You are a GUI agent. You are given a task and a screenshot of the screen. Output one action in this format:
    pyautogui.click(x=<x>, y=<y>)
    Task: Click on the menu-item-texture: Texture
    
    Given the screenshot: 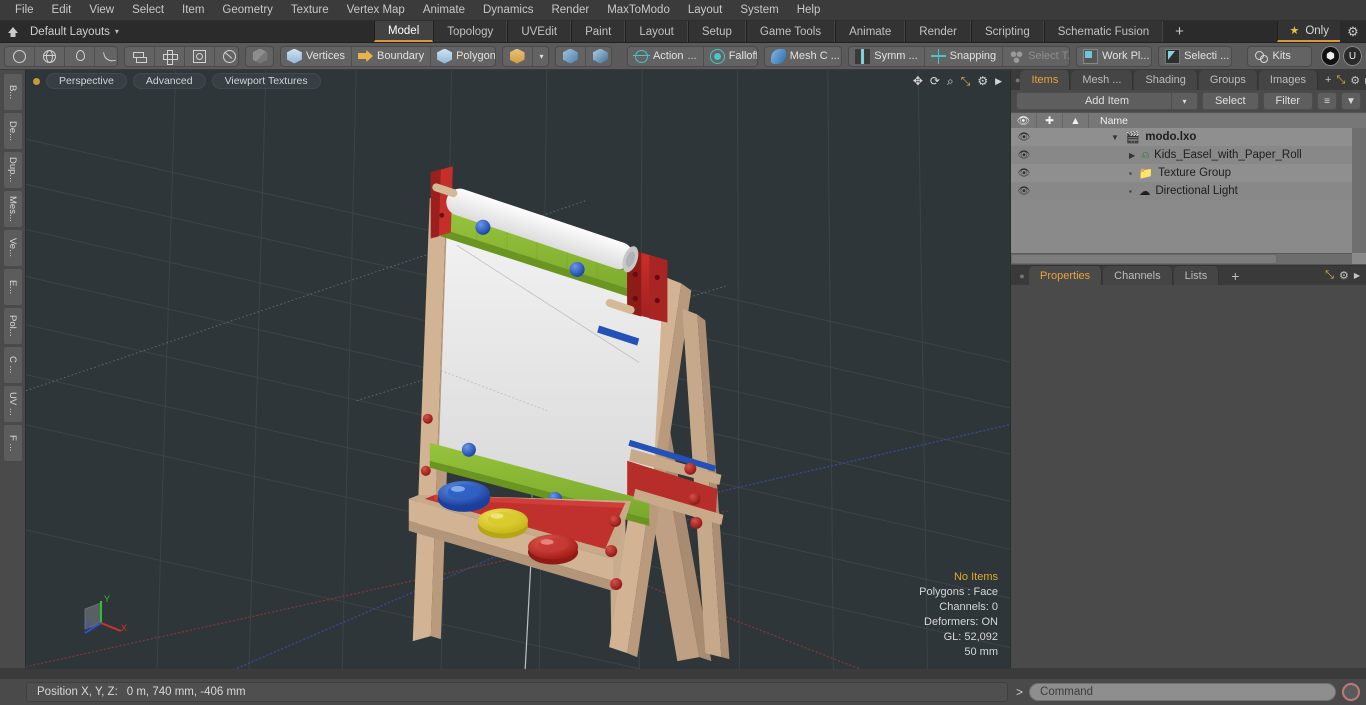 What is the action you would take?
    pyautogui.click(x=310, y=10)
    